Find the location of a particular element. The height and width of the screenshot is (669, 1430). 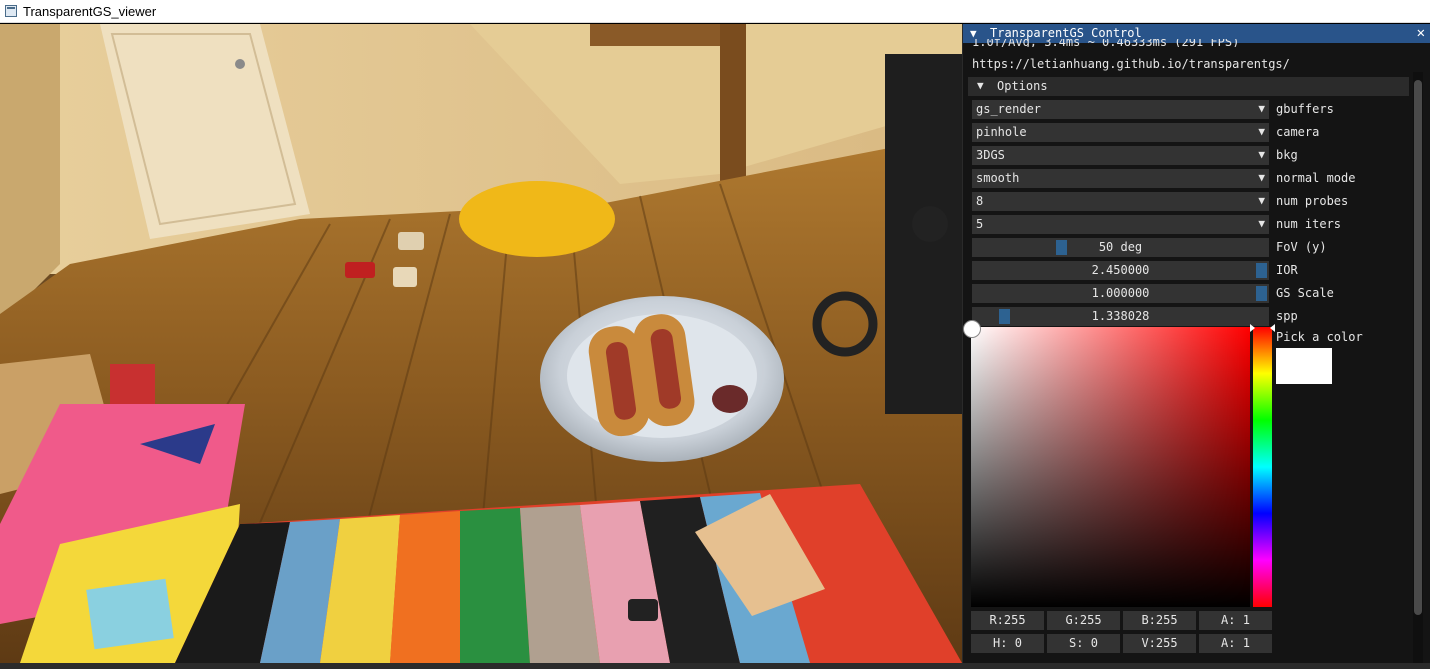

ior-slider: 2.450000 is located at coordinates (1120, 270).